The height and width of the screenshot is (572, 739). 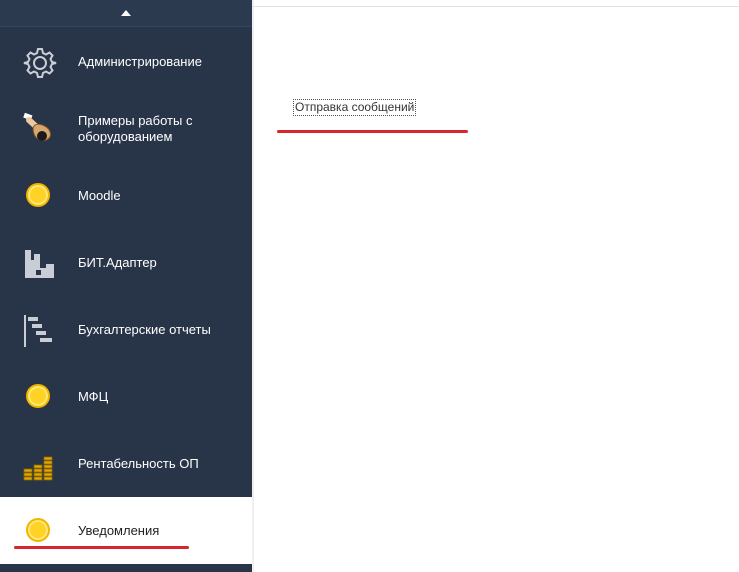 I want to click on sidebar-item-bit-adapter: БИТ.Адаптер, so click(x=126, y=262).